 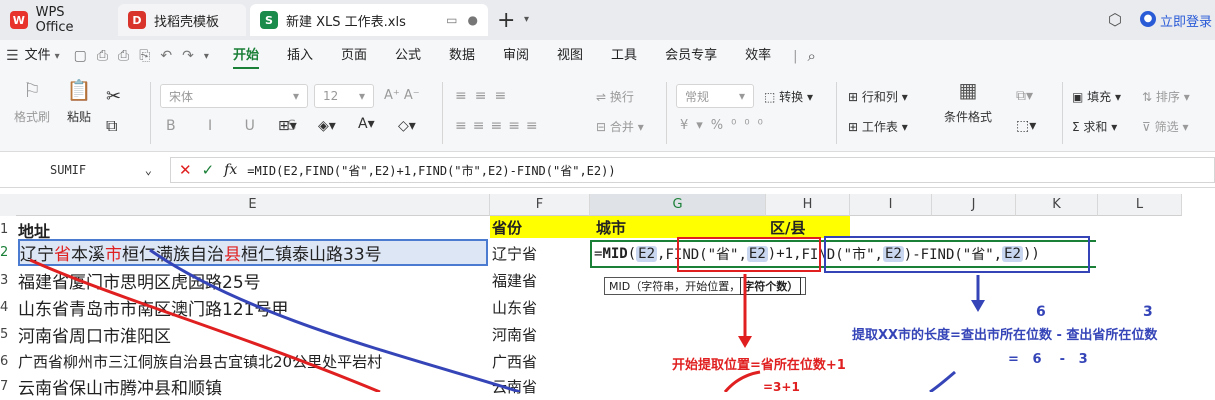 I want to click on city-pos-number: 6, so click(x=1041, y=312).